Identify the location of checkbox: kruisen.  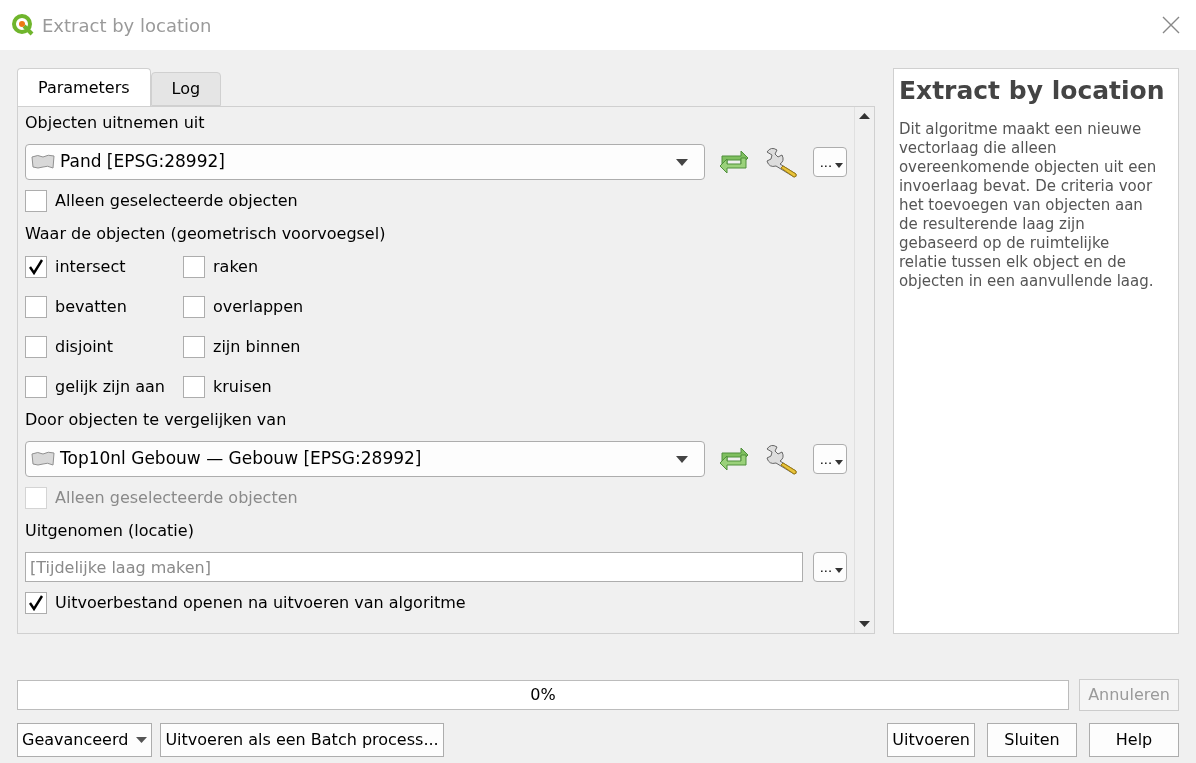
(515, 387).